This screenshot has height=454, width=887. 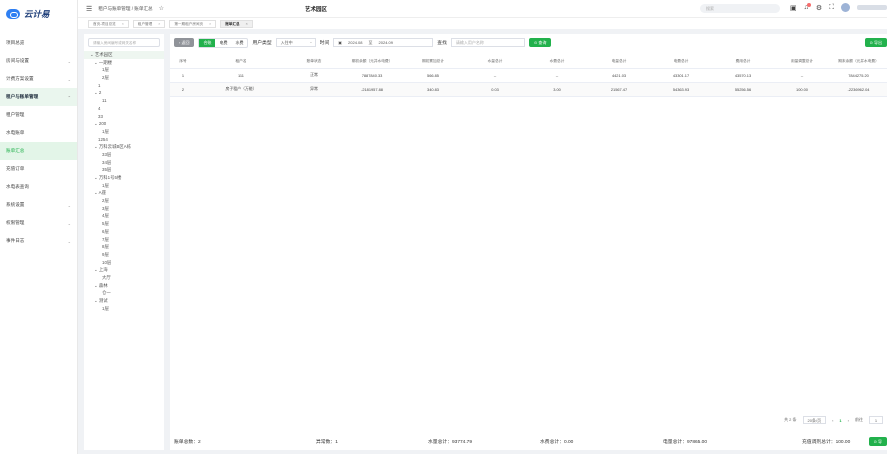 What do you see at coordinates (808, 7) in the screenshot?
I see `bell-icon: ♫` at bounding box center [808, 7].